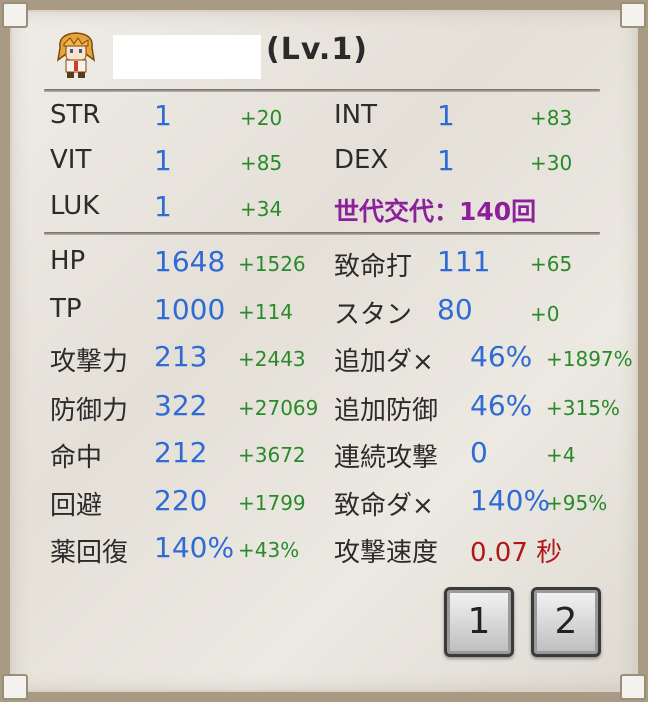 This screenshot has width=648, height=702. Describe the element at coordinates (455, 309) in the screenshot. I see `stat-value-stun: 80` at that location.